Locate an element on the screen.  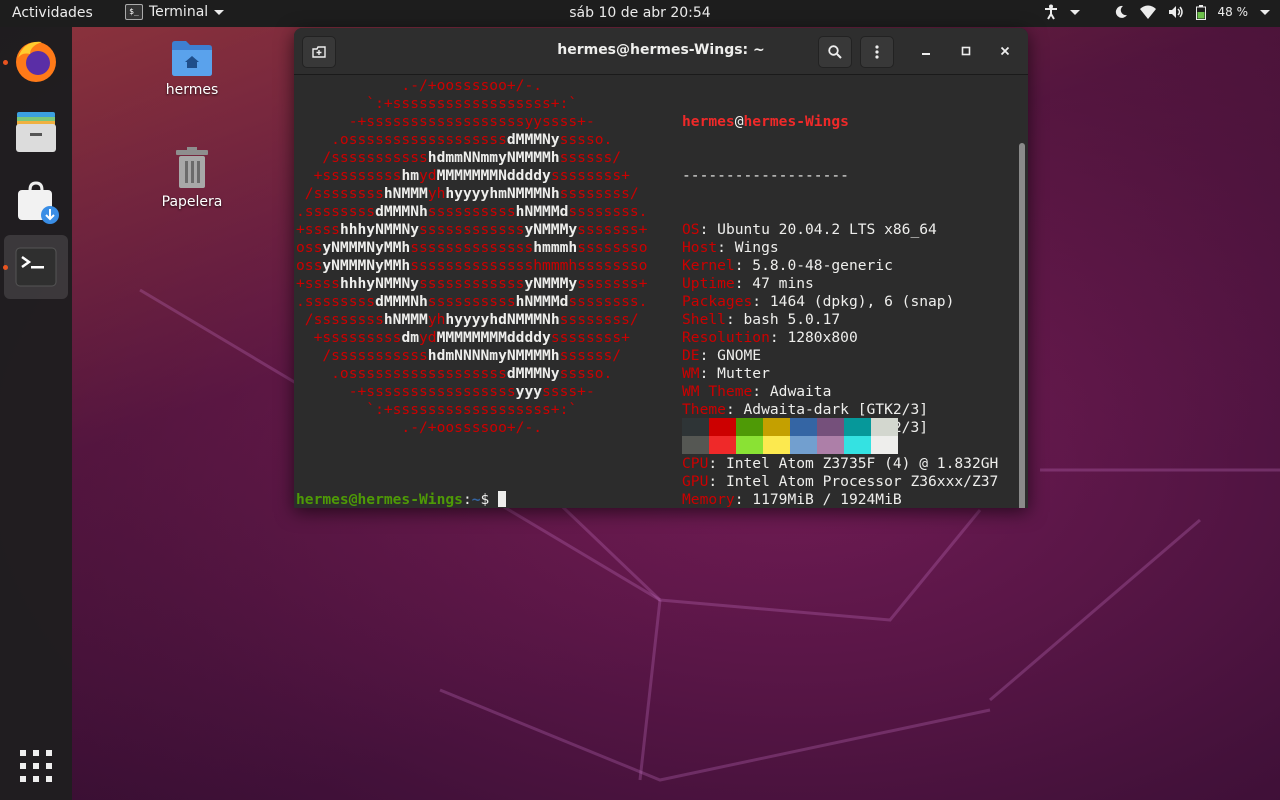
info-key: OS is located at coordinates (691, 229).